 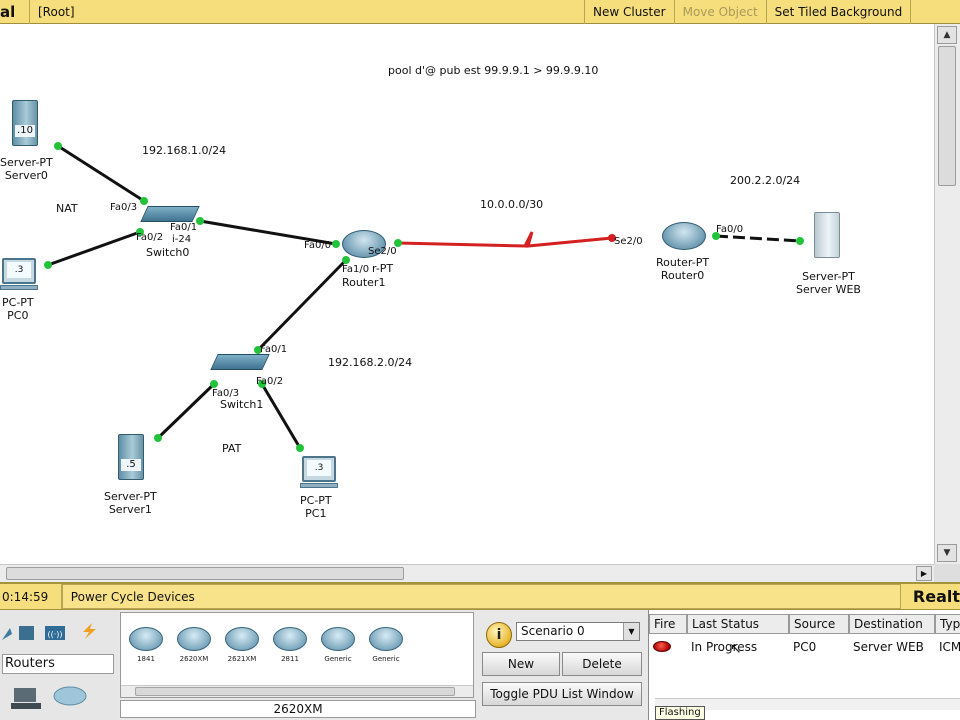 I want to click on switch0-model-fragment: i-24, so click(x=182, y=239).